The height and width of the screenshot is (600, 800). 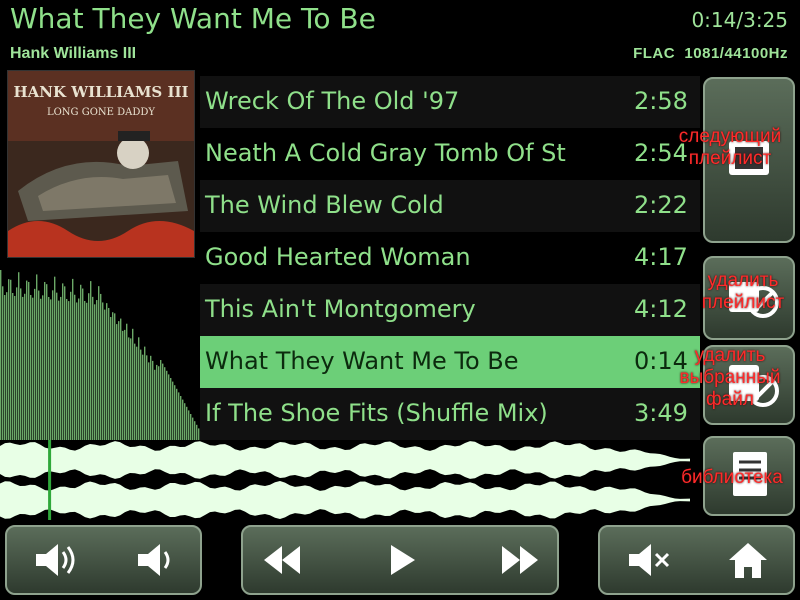 What do you see at coordinates (450, 206) in the screenshot?
I see `track-row: The Wind Blew Cold 2:22` at bounding box center [450, 206].